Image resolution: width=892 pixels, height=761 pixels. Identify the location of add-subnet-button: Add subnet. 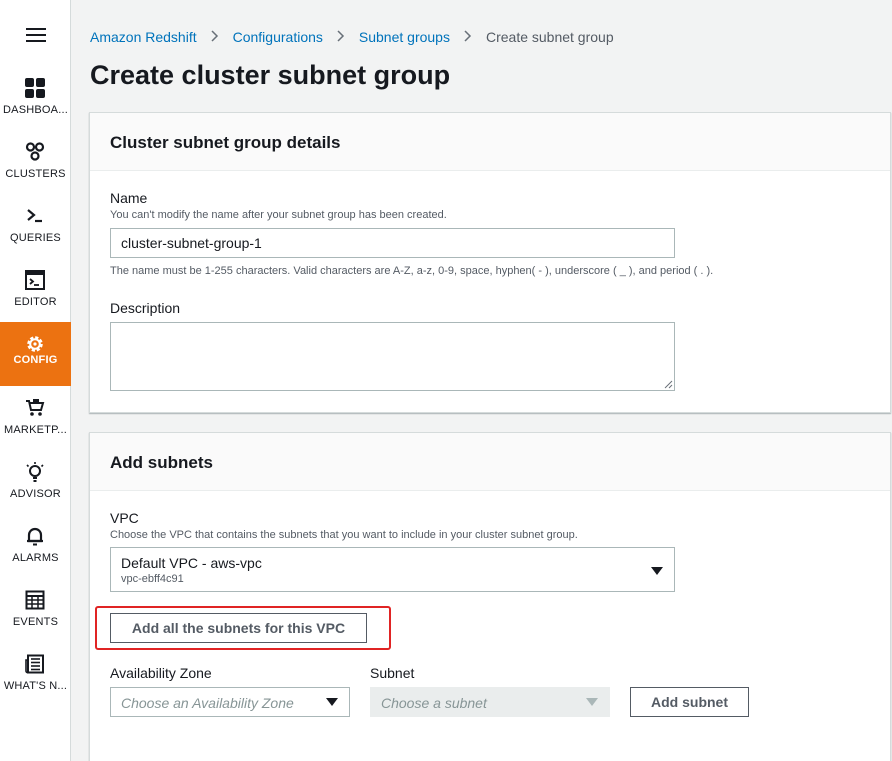
(689, 702).